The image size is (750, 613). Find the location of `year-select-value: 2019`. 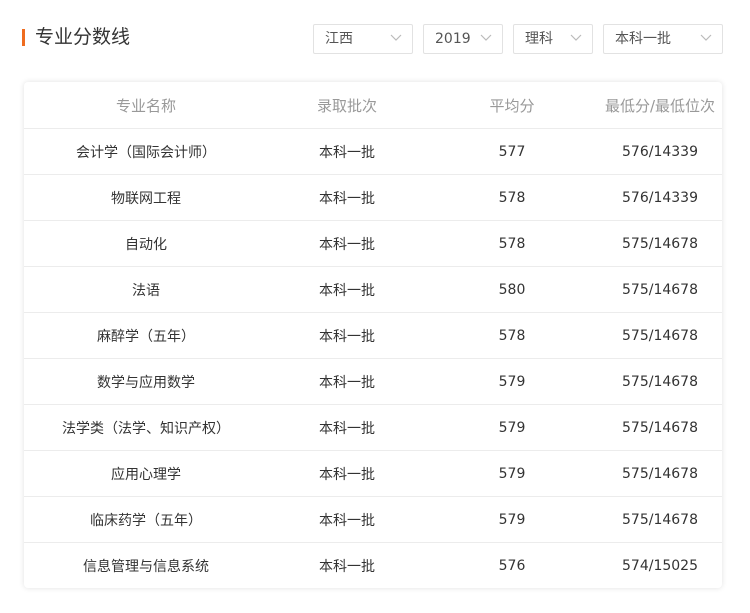

year-select-value: 2019 is located at coordinates (453, 39).